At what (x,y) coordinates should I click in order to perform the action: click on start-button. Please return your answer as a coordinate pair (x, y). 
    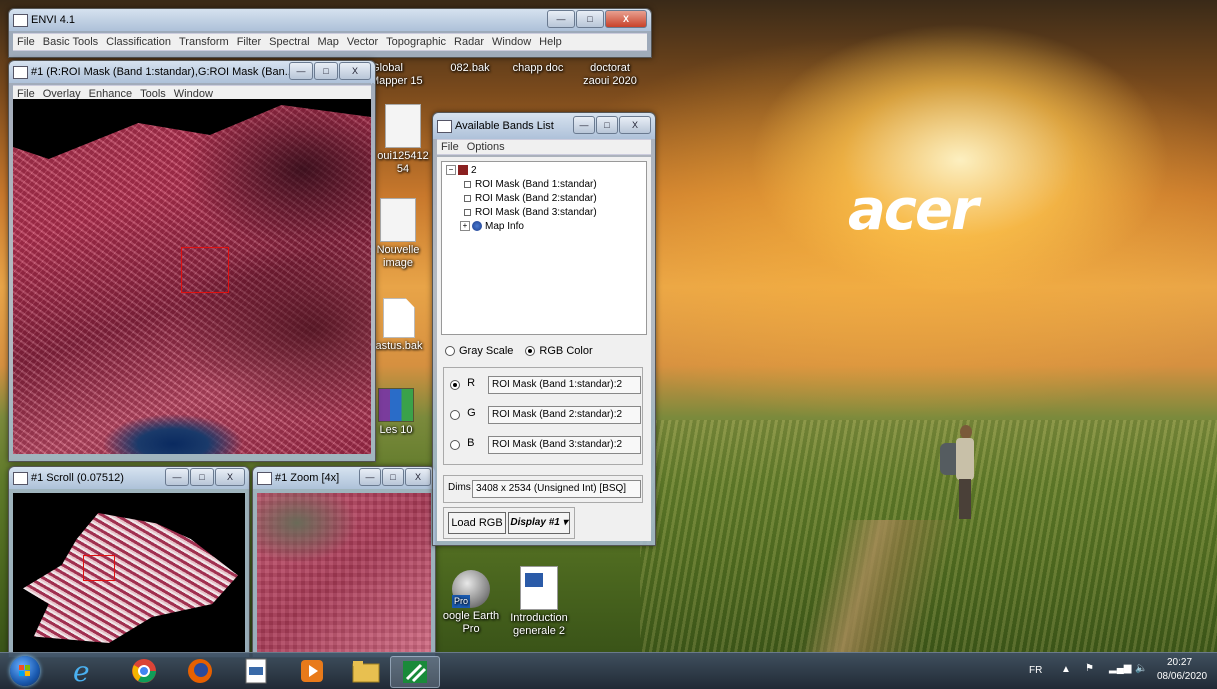
    Looking at the image, I should click on (25, 671).